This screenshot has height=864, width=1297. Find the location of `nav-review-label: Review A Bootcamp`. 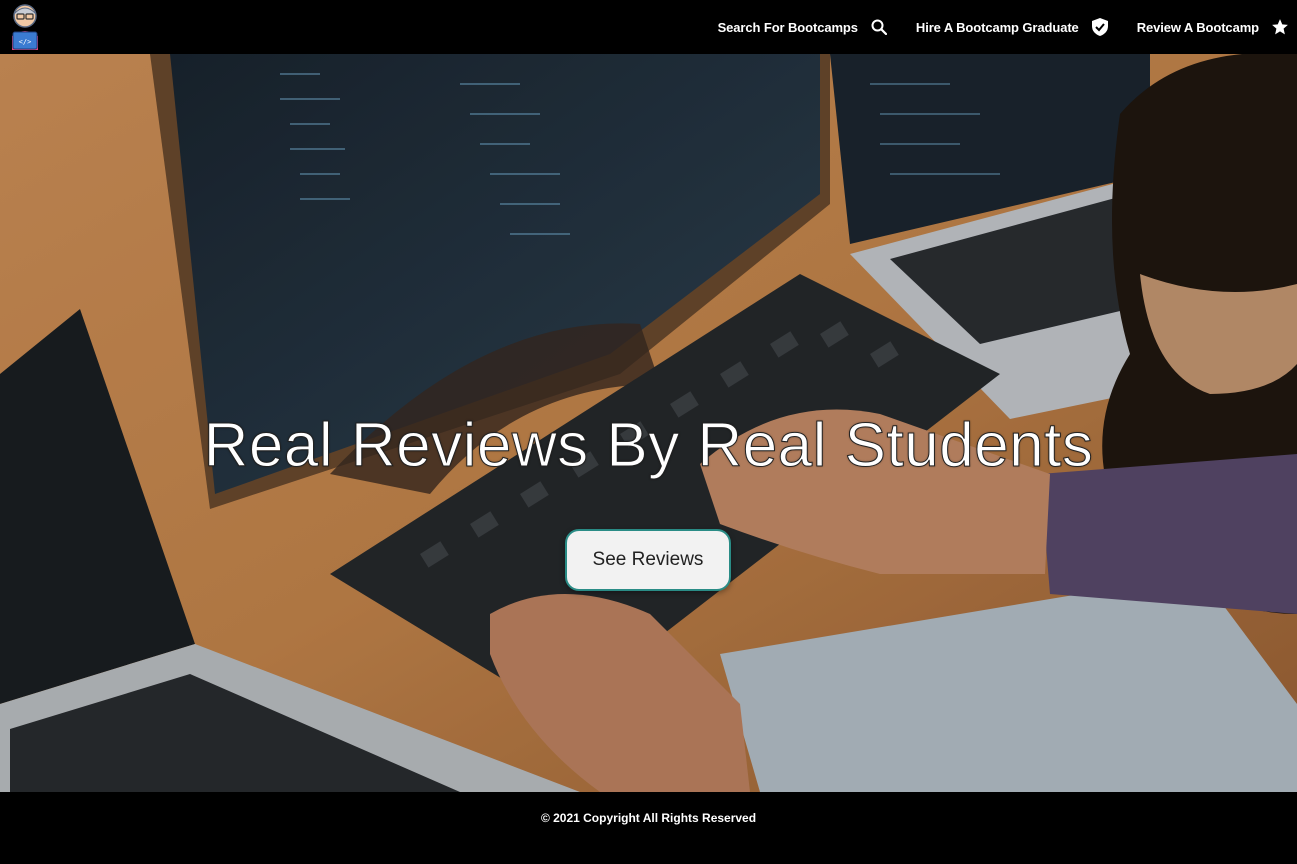

nav-review-label: Review A Bootcamp is located at coordinates (1197, 27).